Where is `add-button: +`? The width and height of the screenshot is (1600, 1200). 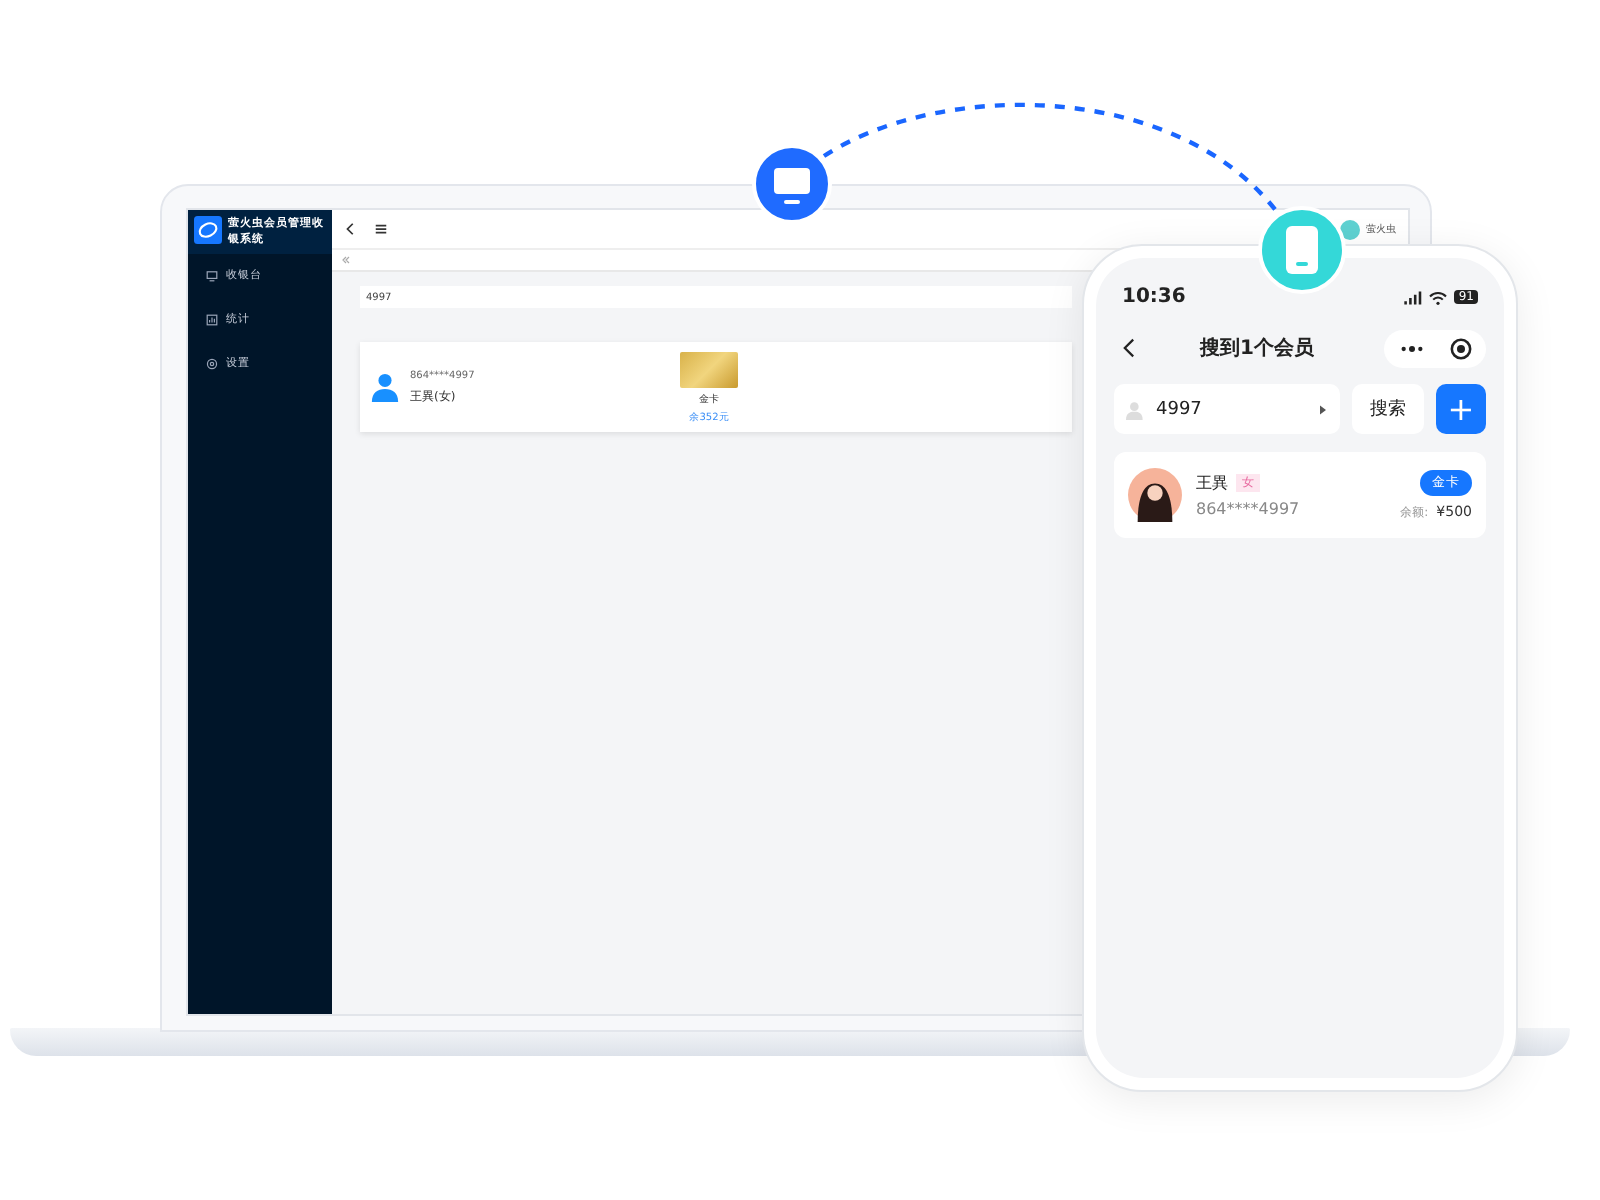
add-button: + is located at coordinates (1461, 409).